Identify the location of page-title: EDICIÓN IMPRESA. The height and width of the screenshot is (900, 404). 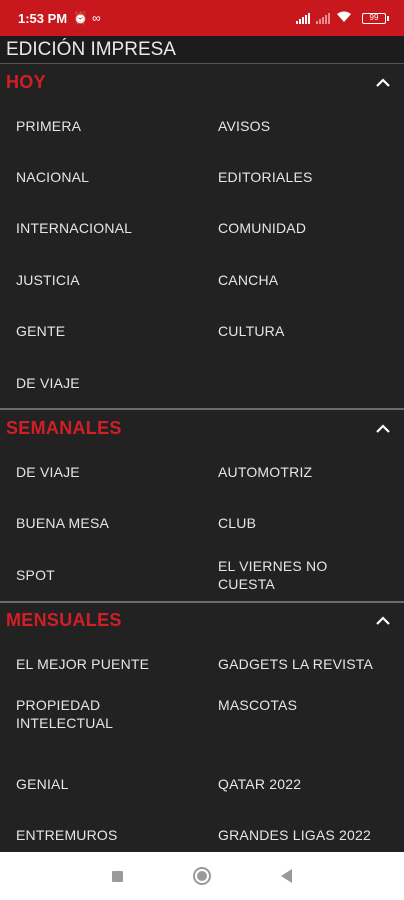
(202, 50).